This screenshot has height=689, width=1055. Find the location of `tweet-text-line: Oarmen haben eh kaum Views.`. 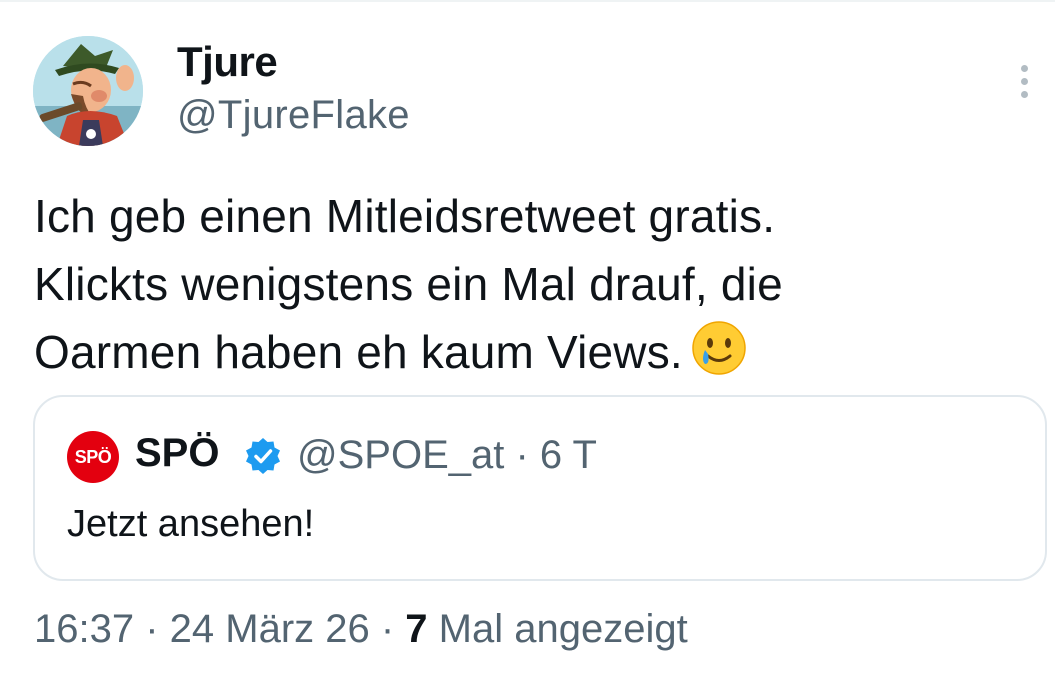

tweet-text-line: Oarmen haben eh kaum Views. is located at coordinates (358, 352).